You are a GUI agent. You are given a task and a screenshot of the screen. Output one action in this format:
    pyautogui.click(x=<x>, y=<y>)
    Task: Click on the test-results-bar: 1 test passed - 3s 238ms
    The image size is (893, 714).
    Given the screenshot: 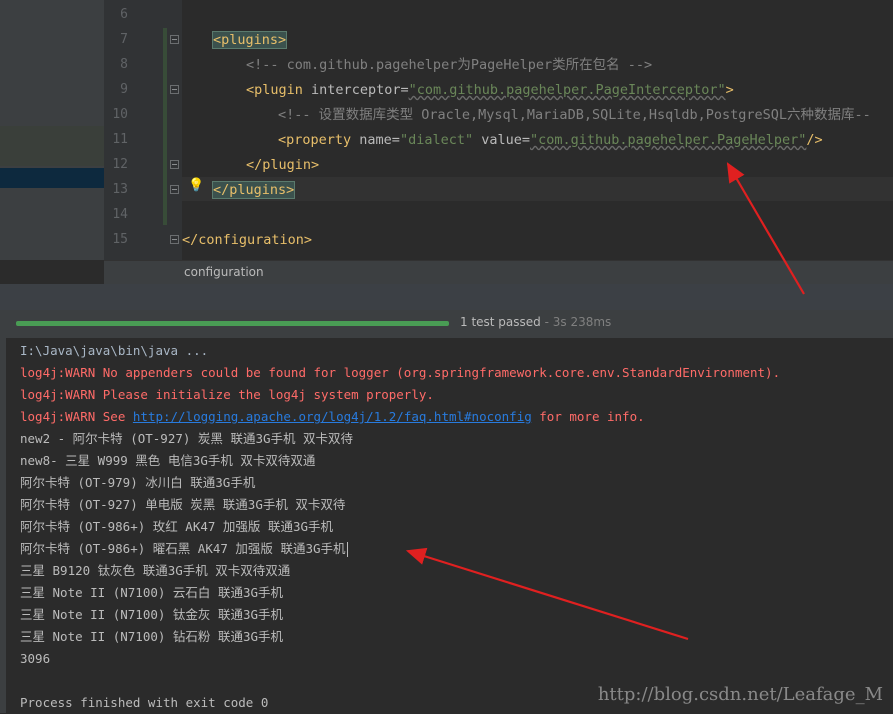 What is the action you would take?
    pyautogui.click(x=446, y=324)
    